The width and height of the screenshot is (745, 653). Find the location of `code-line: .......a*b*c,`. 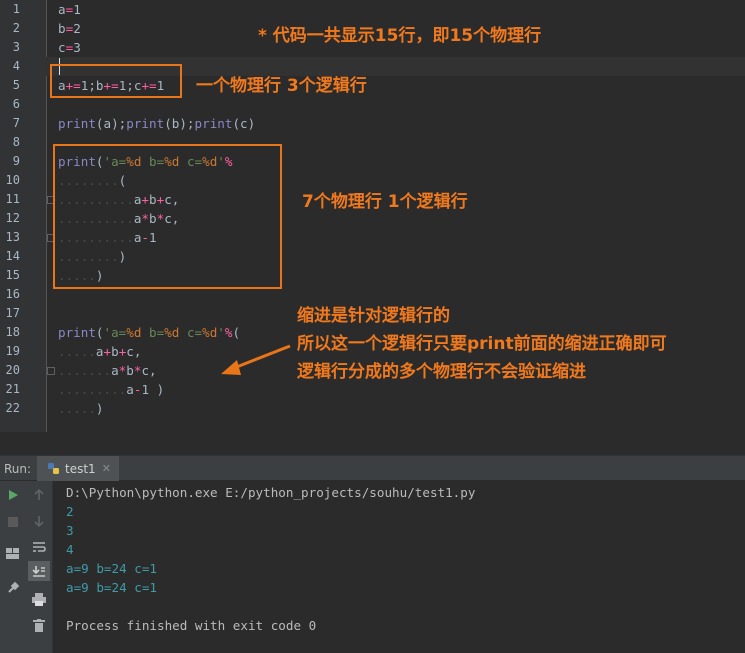

code-line: .......a*b*c, is located at coordinates (107, 370).